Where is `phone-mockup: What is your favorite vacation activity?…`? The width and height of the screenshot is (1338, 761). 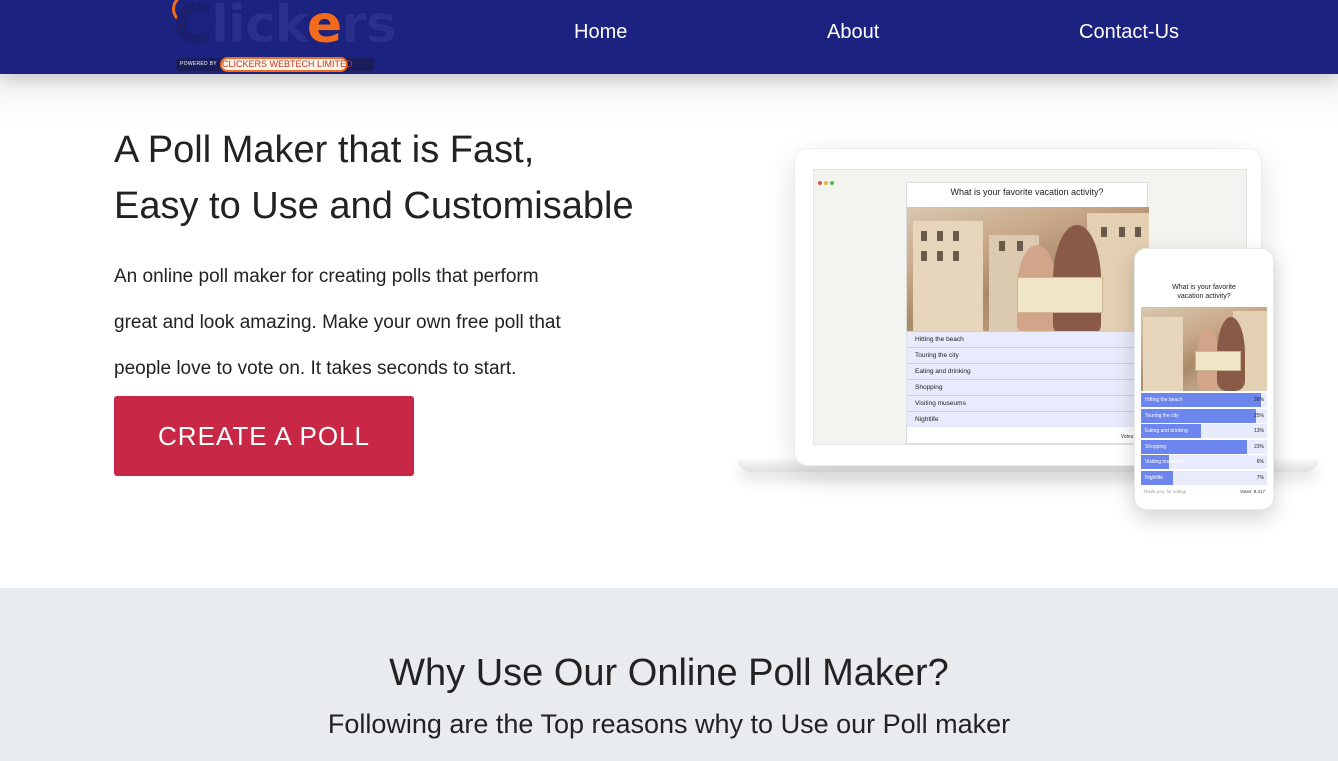
phone-mockup: What is your favorite vacation activity?… is located at coordinates (1204, 379).